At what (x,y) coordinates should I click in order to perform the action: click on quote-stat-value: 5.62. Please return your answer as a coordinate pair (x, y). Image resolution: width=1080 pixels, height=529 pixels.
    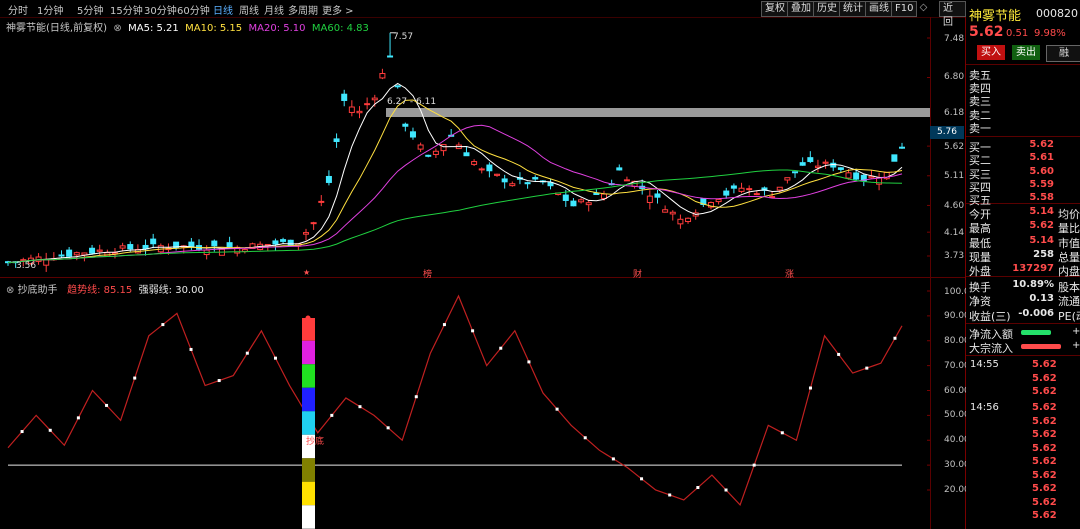
    Looking at the image, I should click on (1041, 226).